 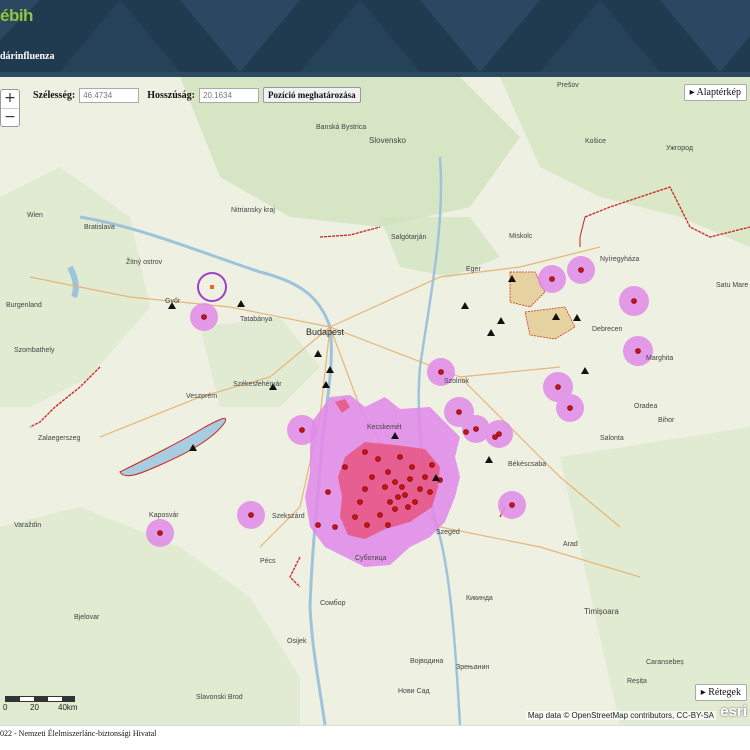 I want to click on agency-logo: ébih, so click(x=16, y=16).